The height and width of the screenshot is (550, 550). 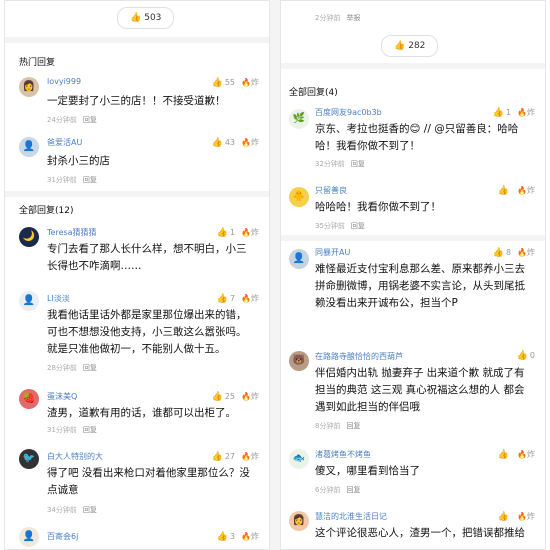 What do you see at coordinates (514, 252) in the screenshot?
I see `like-button: 👍 8 🔥炸` at bounding box center [514, 252].